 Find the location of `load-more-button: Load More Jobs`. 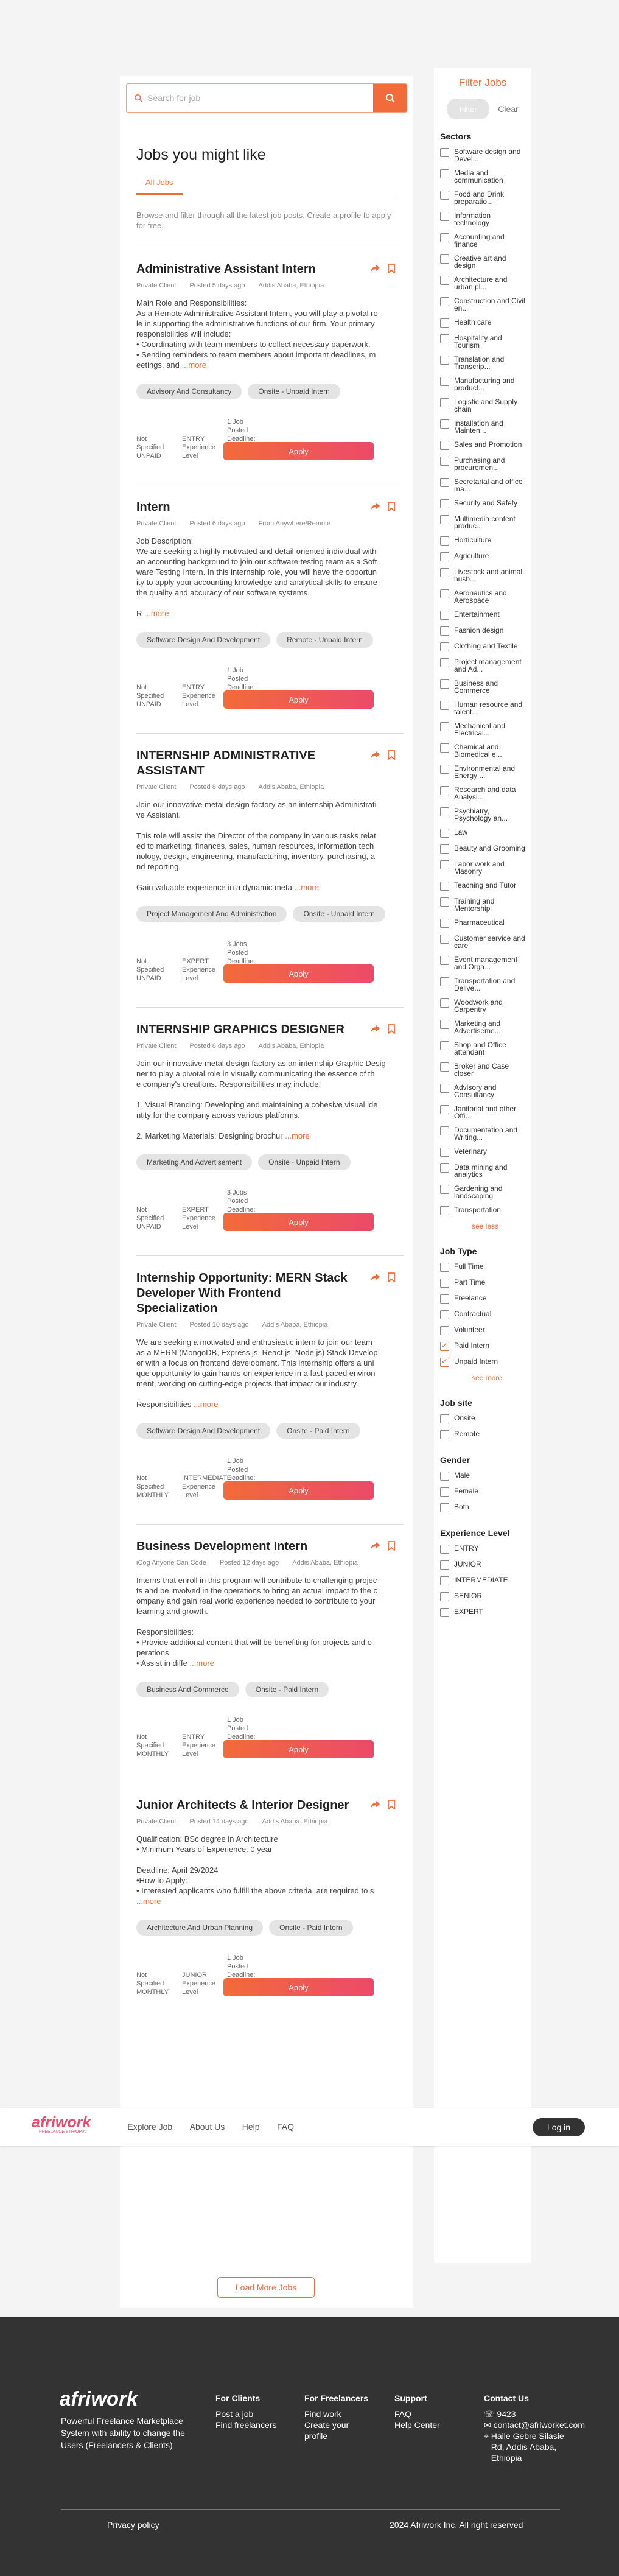

load-more-button: Load More Jobs is located at coordinates (266, 2287).